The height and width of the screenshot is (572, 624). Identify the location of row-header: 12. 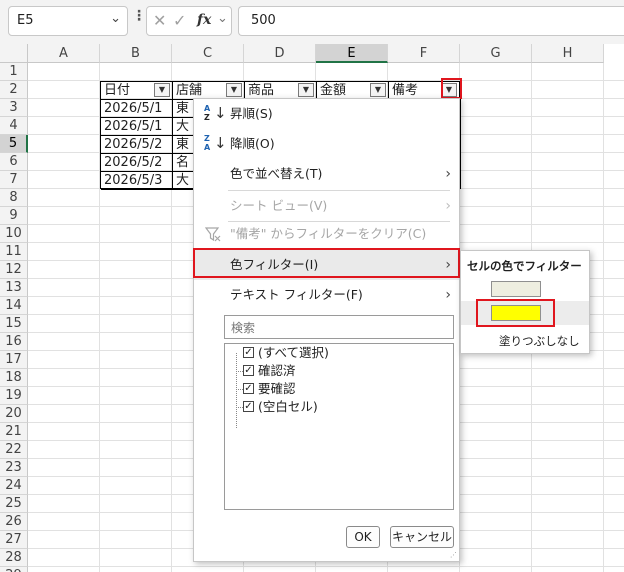
(14, 270).